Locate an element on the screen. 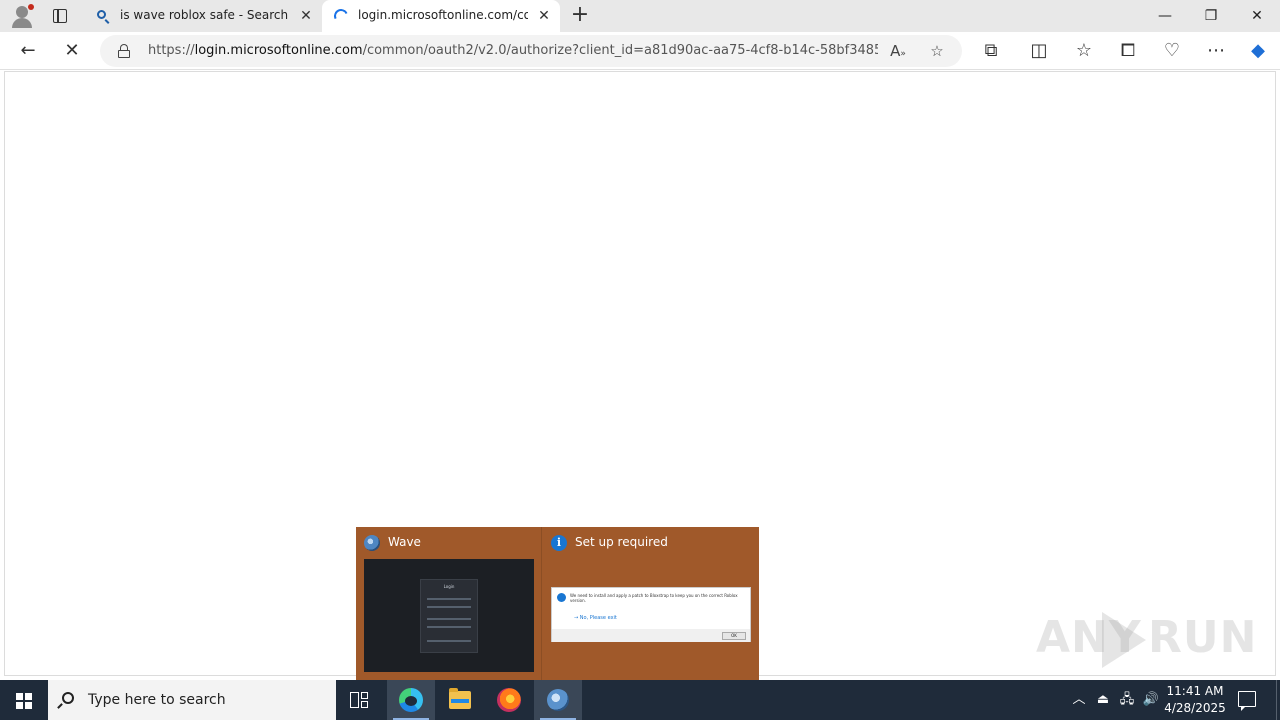 The height and width of the screenshot is (720, 1280). url-scheme: https:// is located at coordinates (171, 50).